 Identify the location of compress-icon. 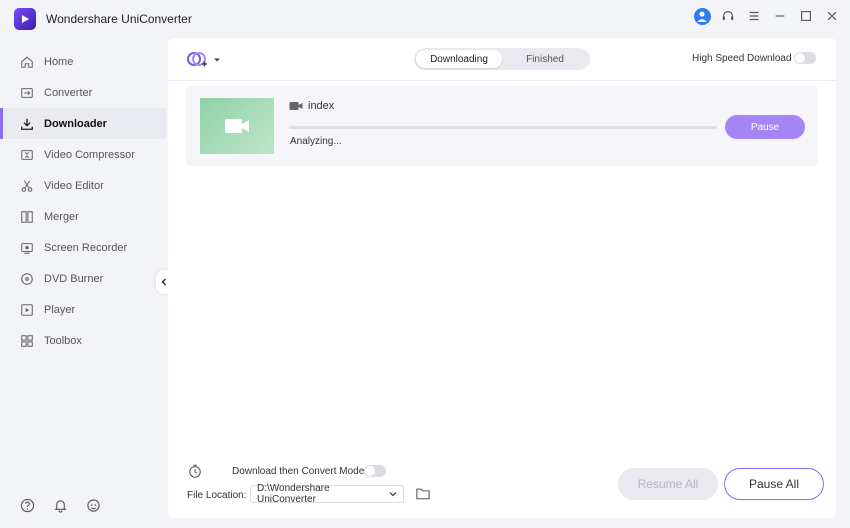
(27, 154).